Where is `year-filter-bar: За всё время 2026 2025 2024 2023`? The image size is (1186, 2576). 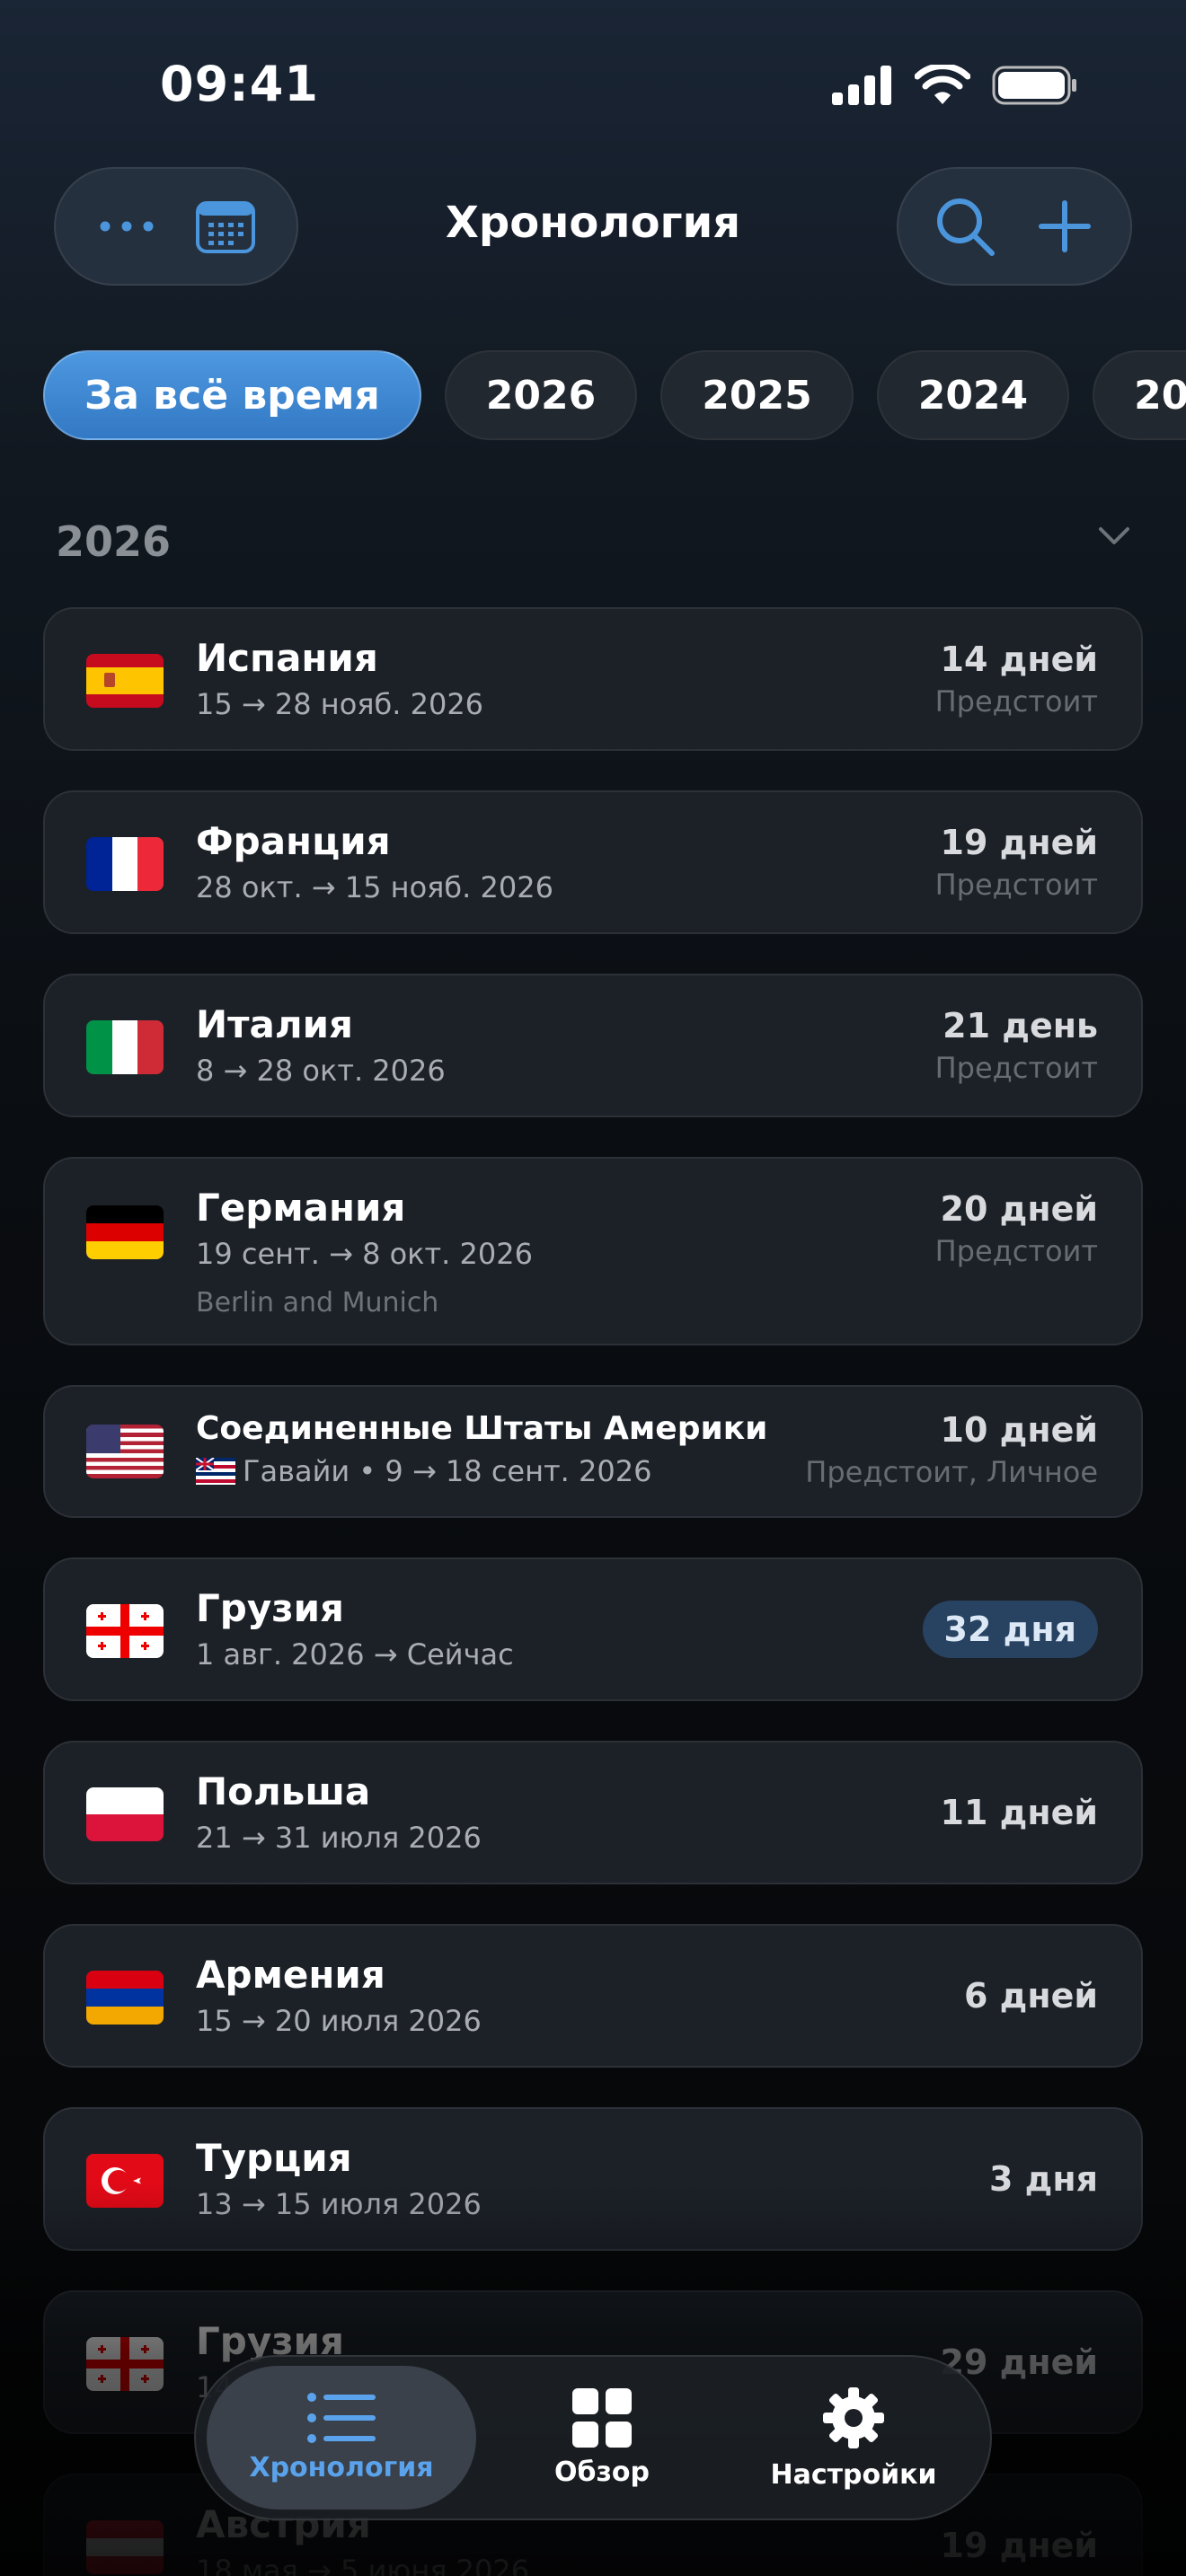 year-filter-bar: За всё время 2026 2025 2024 2023 is located at coordinates (614, 395).